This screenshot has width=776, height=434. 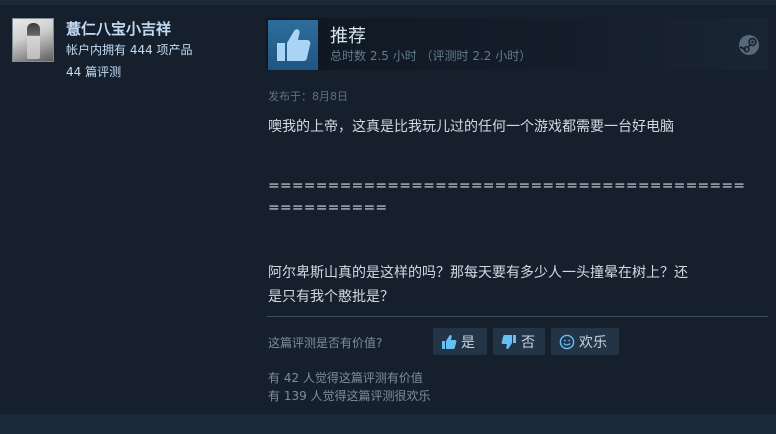 I want to click on smiley-icon, so click(x=567, y=341).